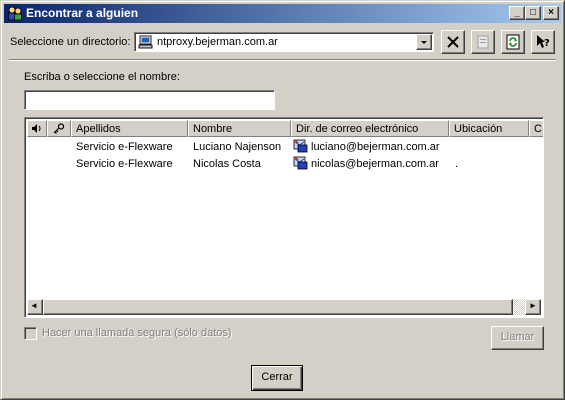 The height and width of the screenshot is (400, 565). Describe the element at coordinates (102, 77) in the screenshot. I see `search-label: Escriba o seleccione el nombre:` at that location.